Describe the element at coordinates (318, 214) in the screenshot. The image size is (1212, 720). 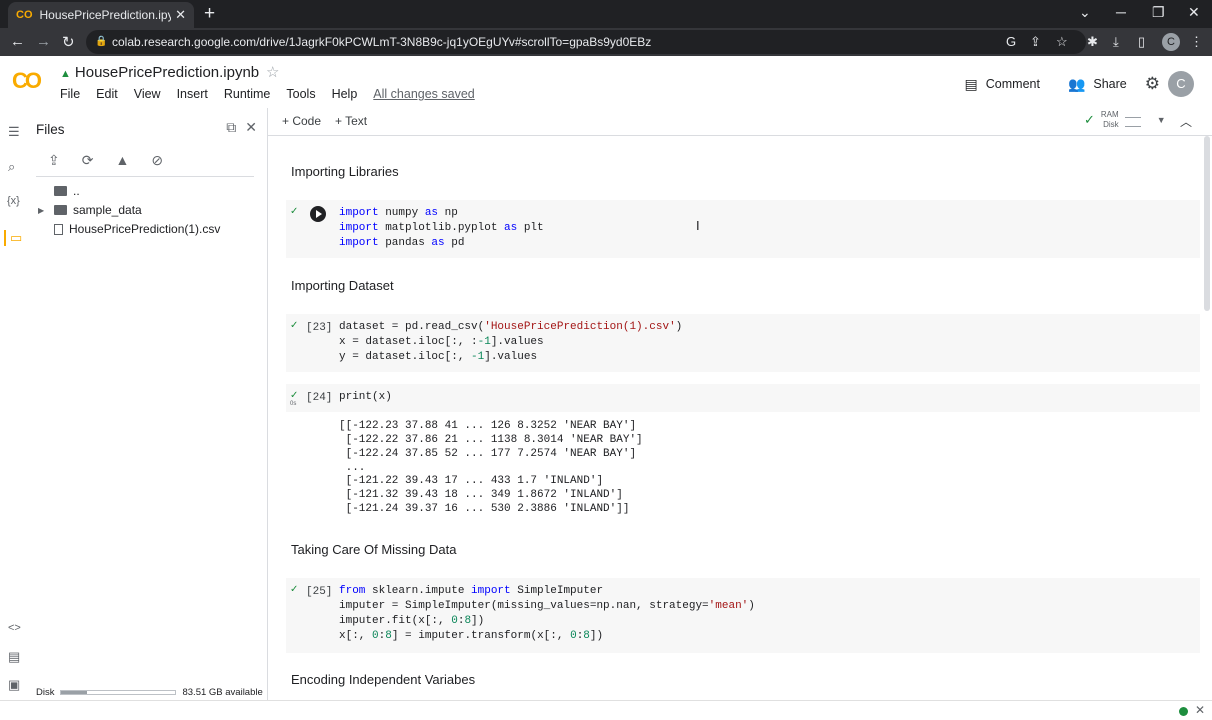
I see `run-cell-button` at that location.